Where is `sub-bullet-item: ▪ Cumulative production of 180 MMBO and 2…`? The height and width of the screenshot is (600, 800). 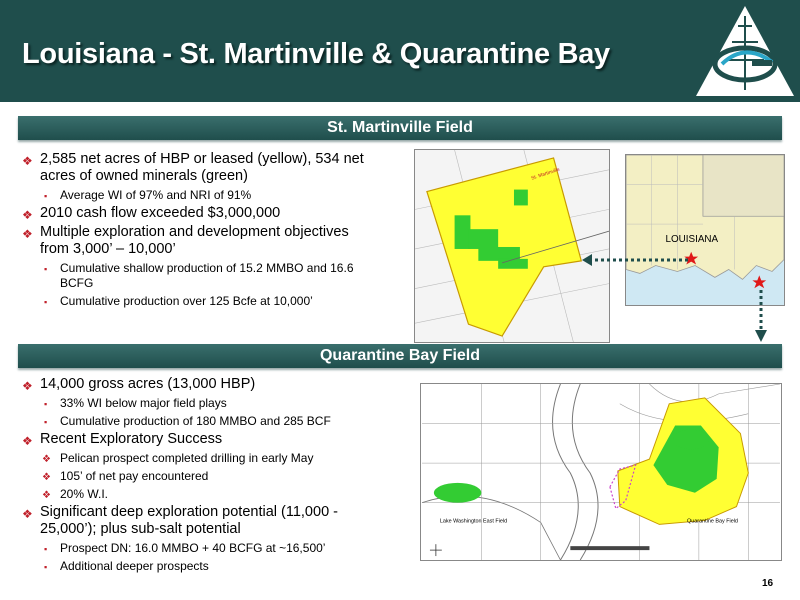
sub-bullet-item: ▪ Cumulative production of 180 MMBO and 2… is located at coordinates (198, 421).